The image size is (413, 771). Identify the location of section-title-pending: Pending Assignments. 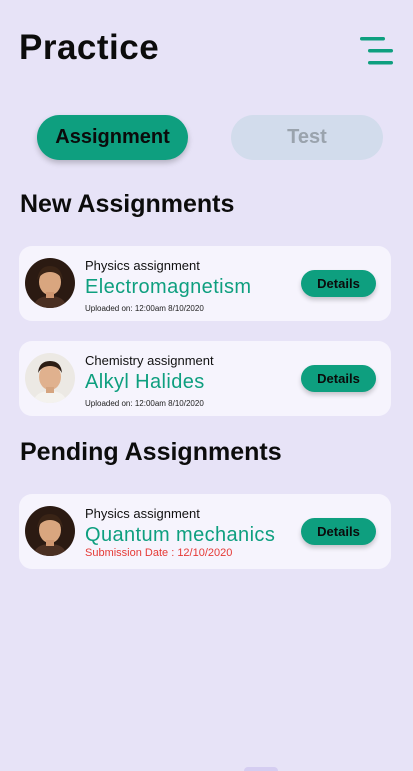
(151, 452).